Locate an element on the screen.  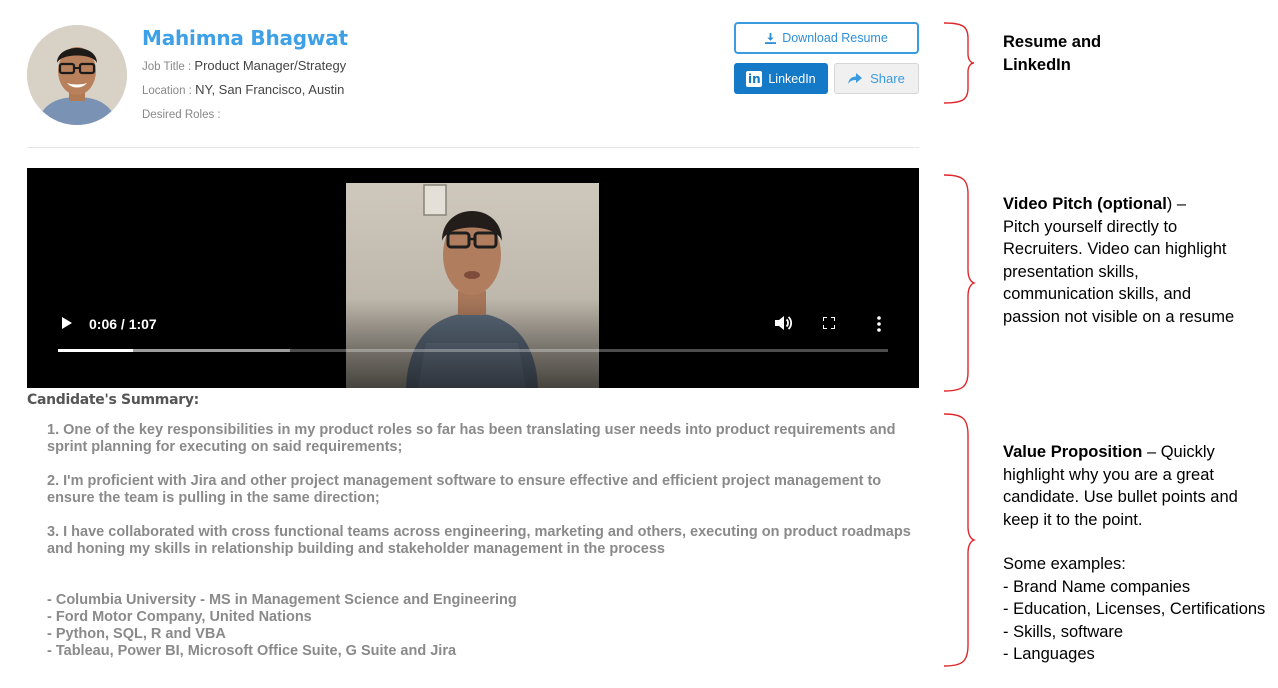
brace-resume is located at coordinates (959, 63).